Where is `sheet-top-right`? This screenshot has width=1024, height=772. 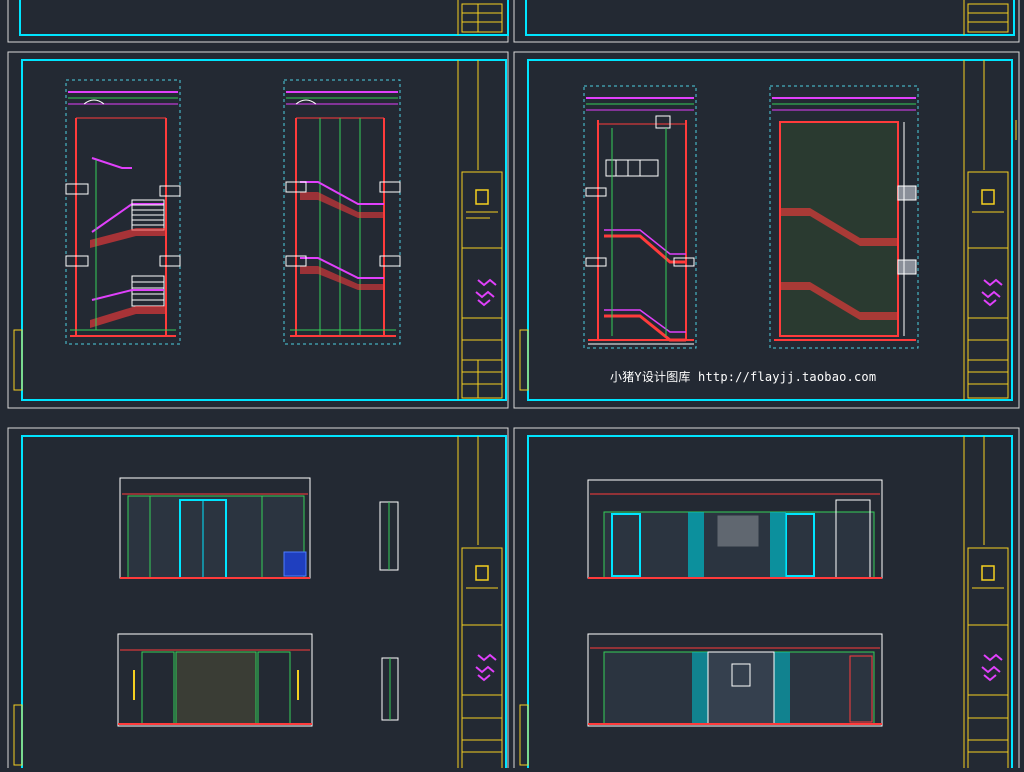 sheet-top-right is located at coordinates (766, 21).